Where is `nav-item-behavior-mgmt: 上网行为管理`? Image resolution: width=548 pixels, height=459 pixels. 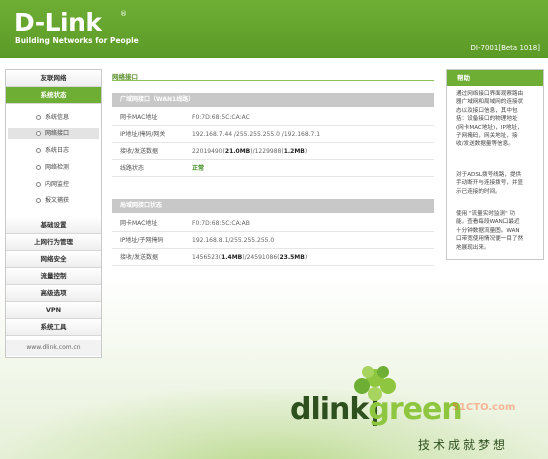
nav-item-behavior-mgmt: 上网行为管理 is located at coordinates (53, 242).